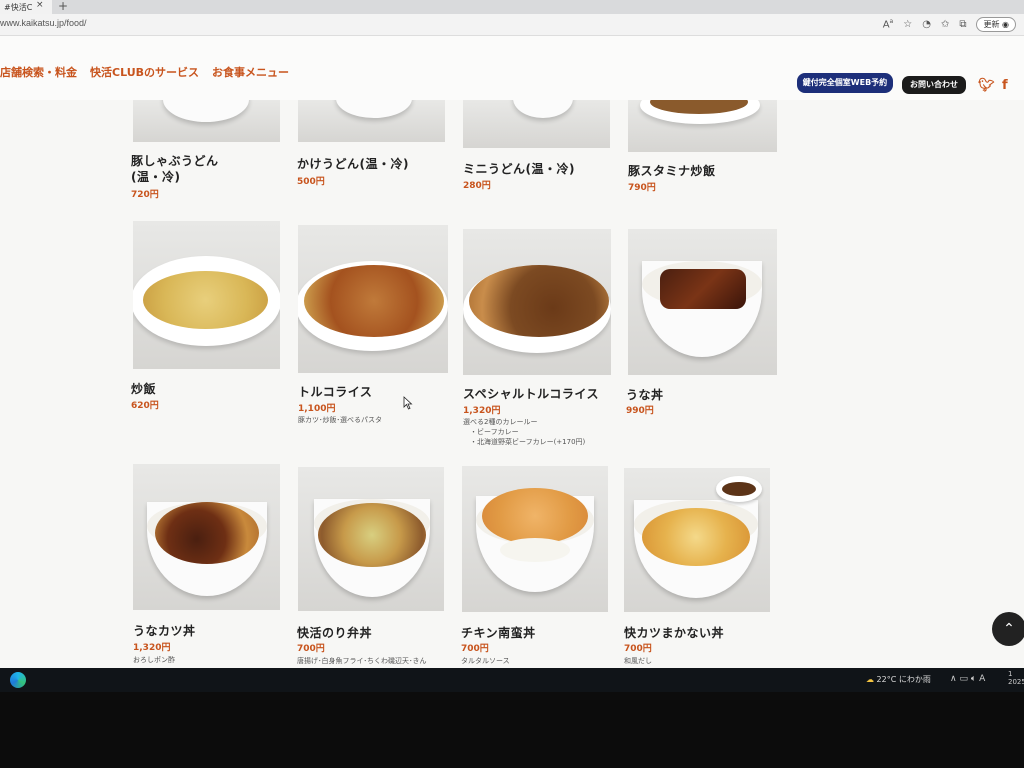 The width and height of the screenshot is (1024, 768). I want to click on curry, so click(539, 301).